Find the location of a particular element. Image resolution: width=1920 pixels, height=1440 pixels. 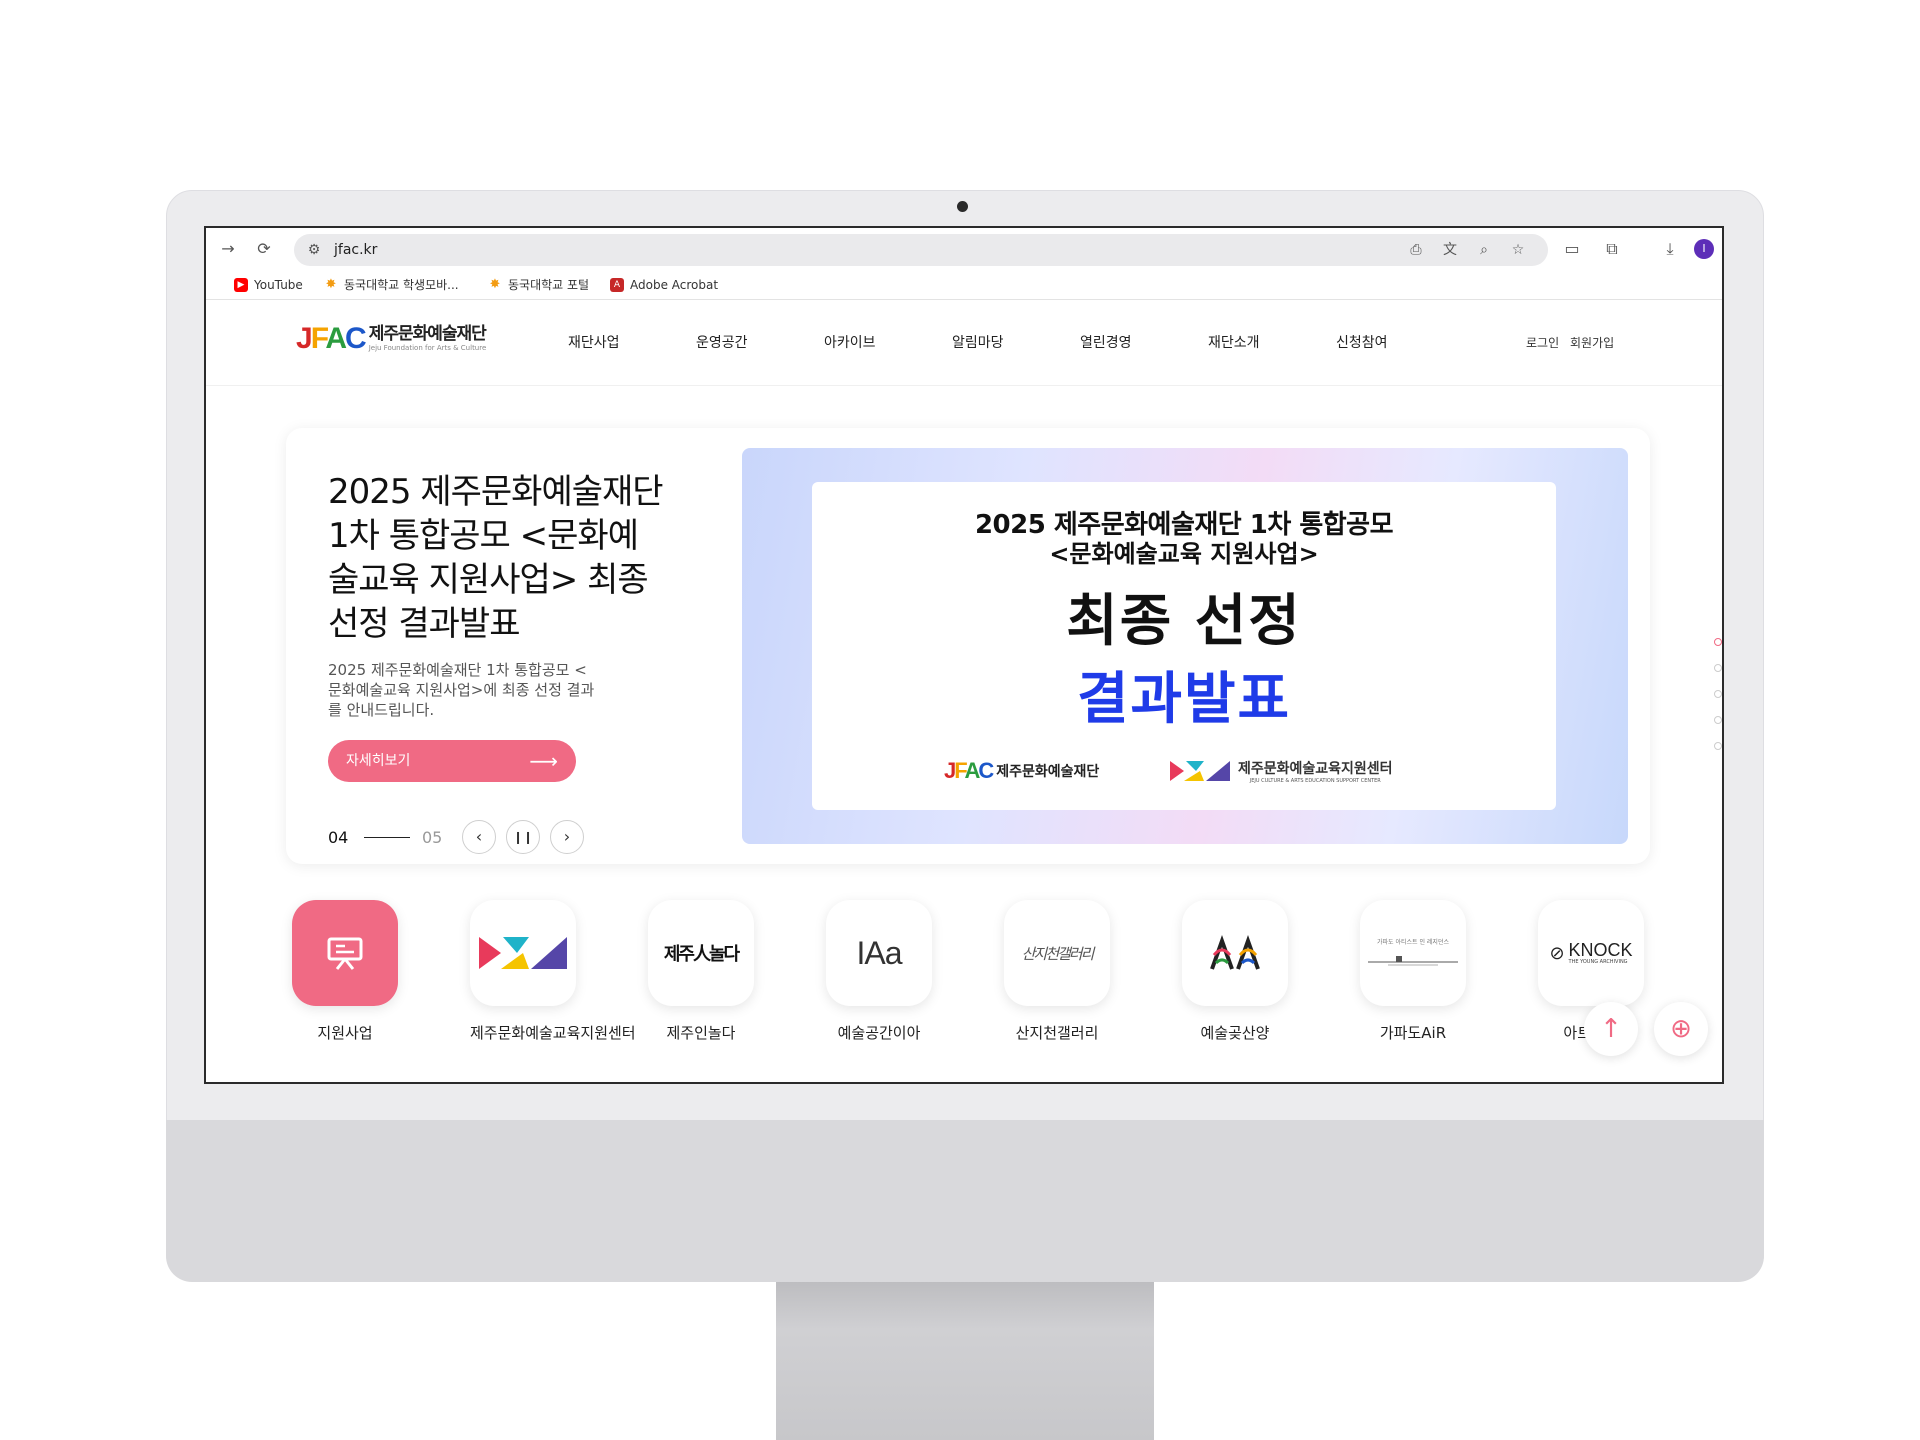

sanjicheon-gallery-logo: 산지천갤러리 is located at coordinates (1057, 953).